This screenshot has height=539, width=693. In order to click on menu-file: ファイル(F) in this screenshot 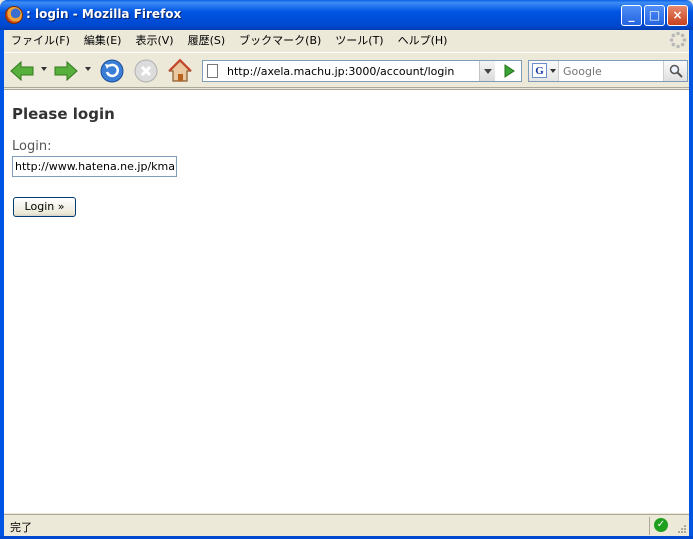, I will do `click(40, 41)`.